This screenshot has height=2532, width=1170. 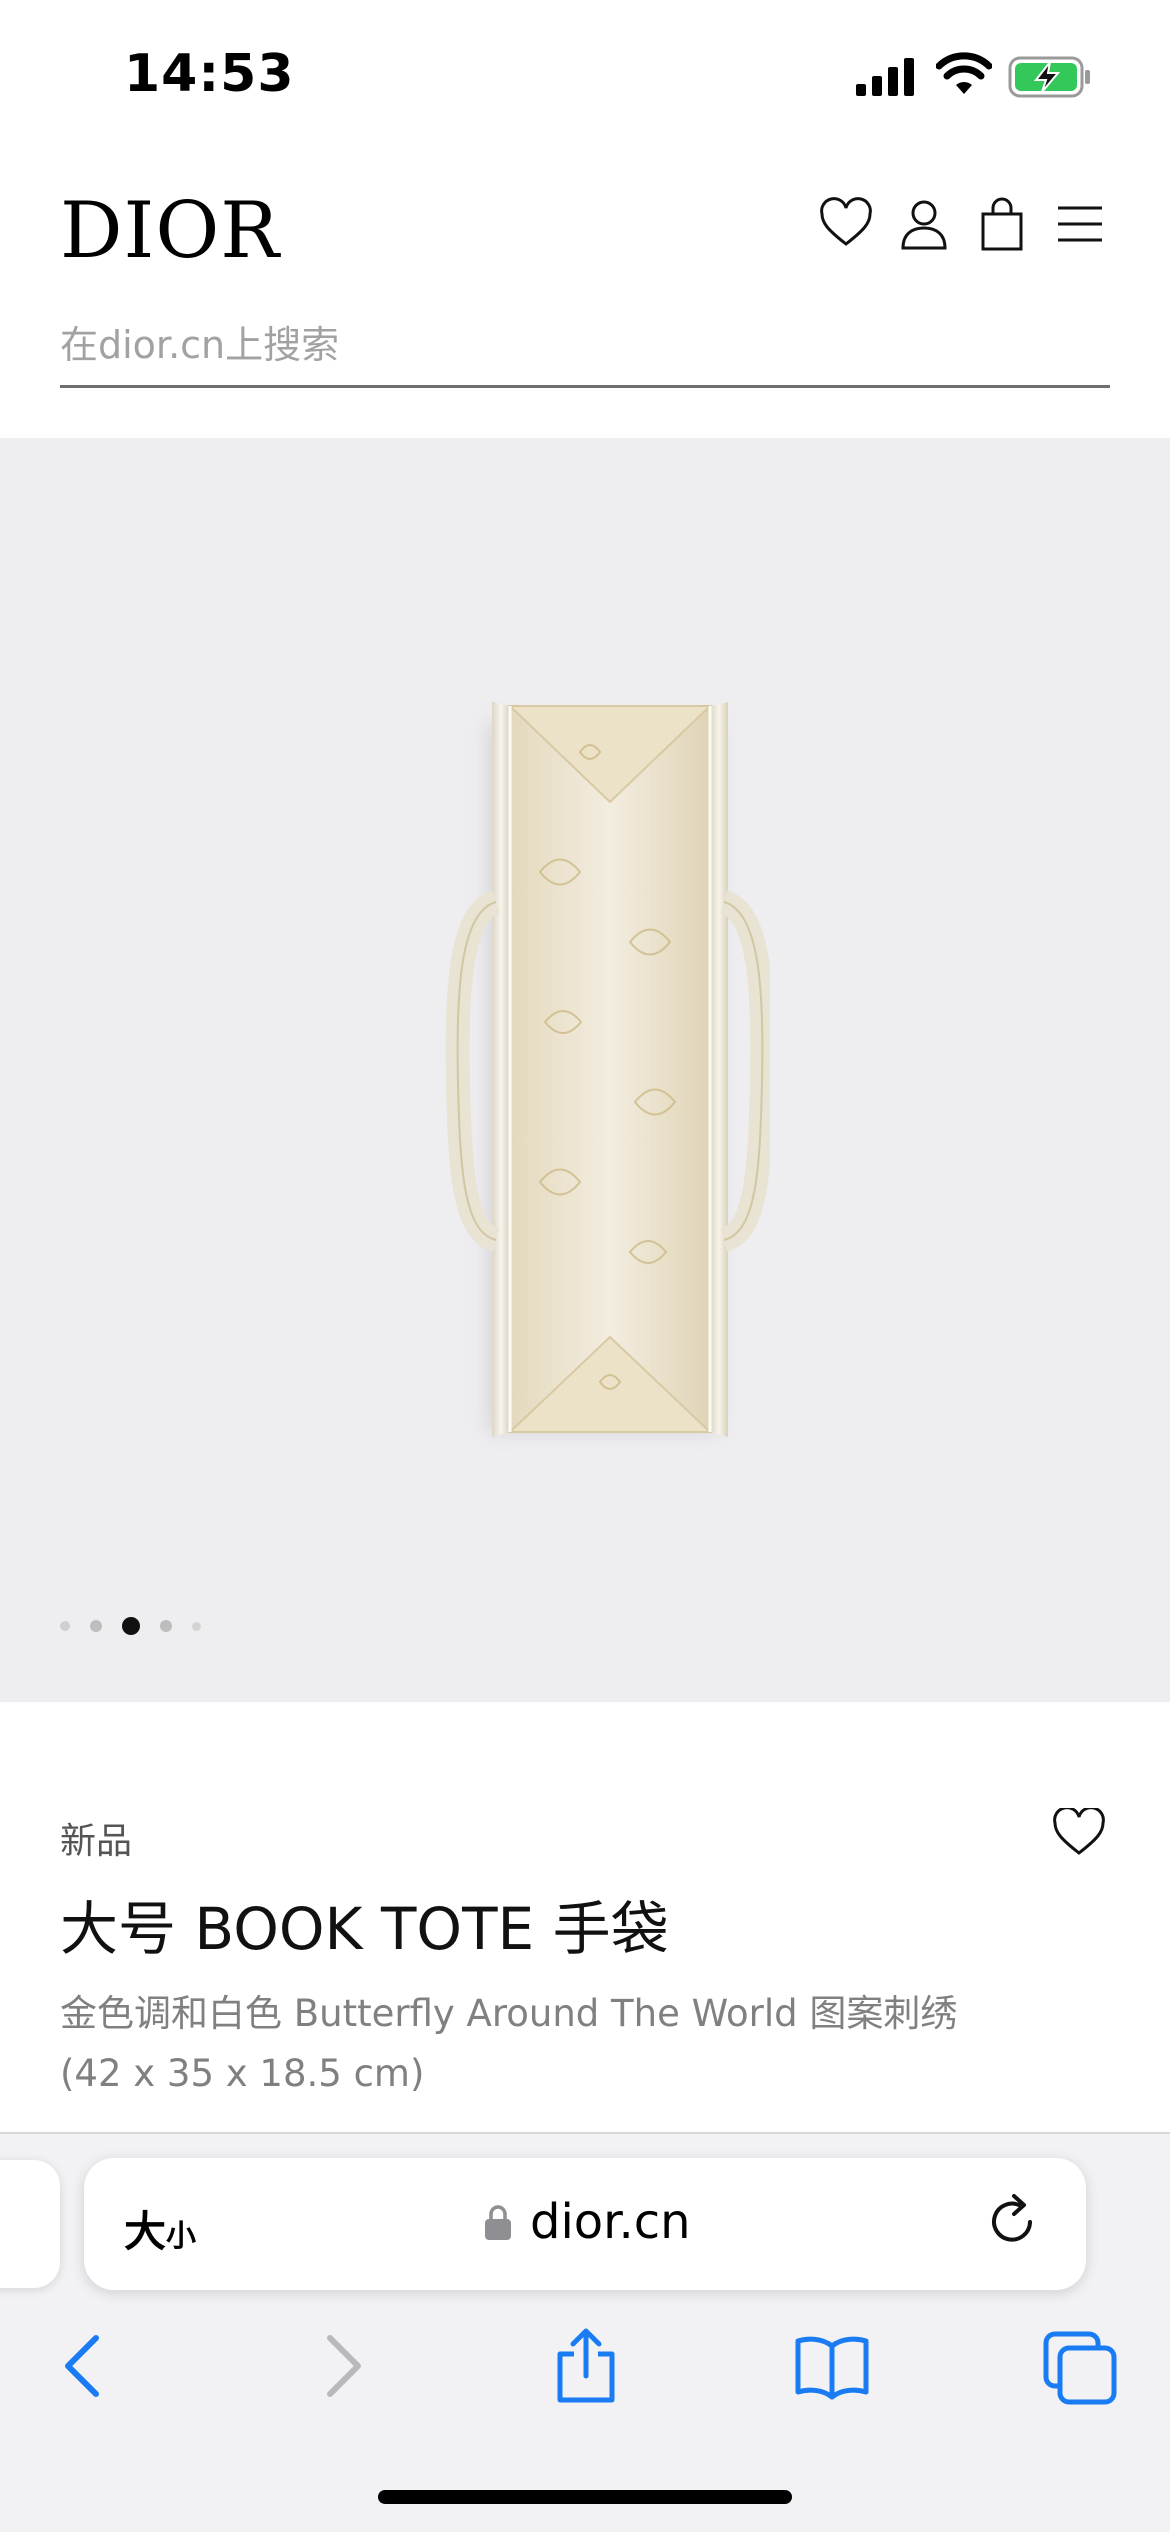 What do you see at coordinates (885, 77) in the screenshot?
I see `cellular-signal-icon` at bounding box center [885, 77].